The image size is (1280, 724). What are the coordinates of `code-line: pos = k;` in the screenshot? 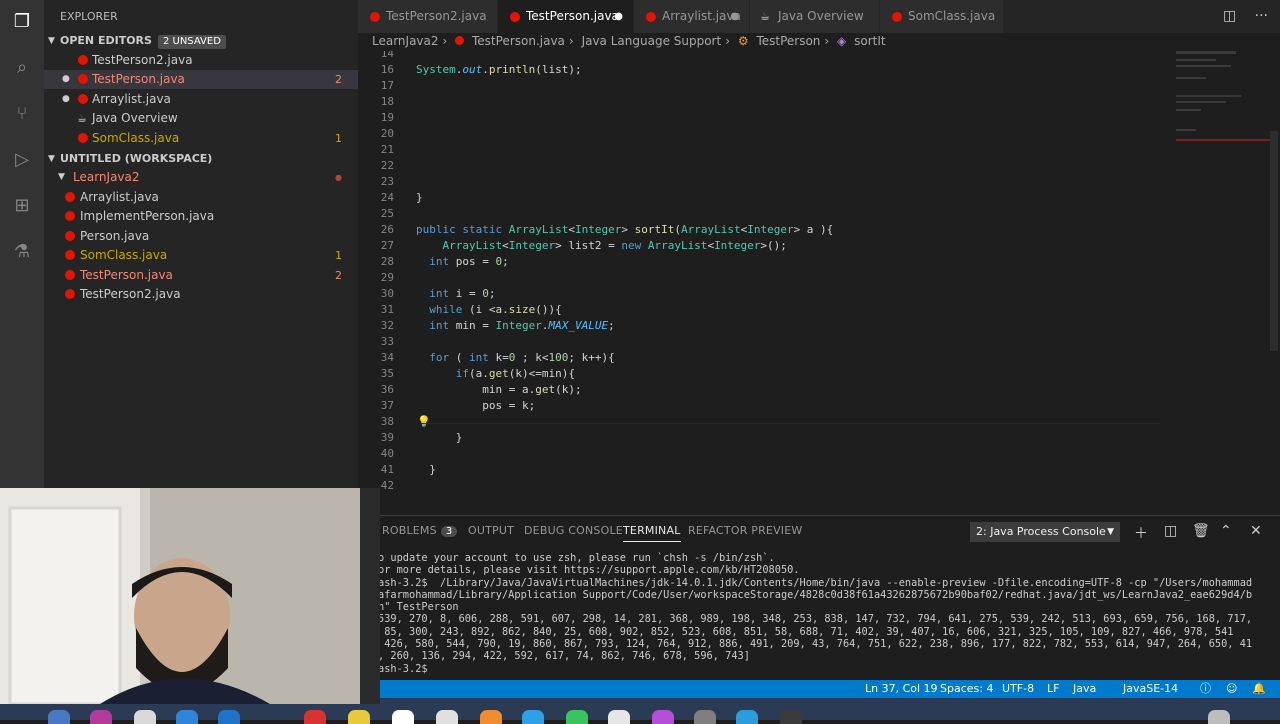 It's located at (475, 405).